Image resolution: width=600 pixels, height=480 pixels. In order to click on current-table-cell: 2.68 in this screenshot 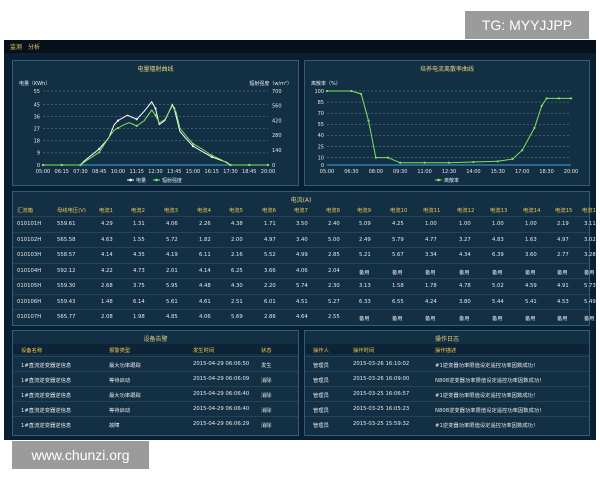, I will do `click(107, 286)`.